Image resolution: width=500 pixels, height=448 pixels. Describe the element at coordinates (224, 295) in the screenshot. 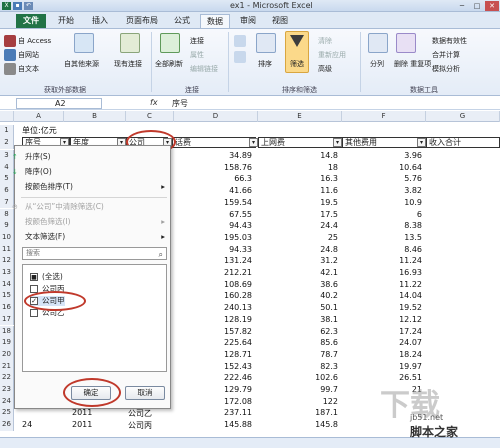

I see `table-cell: 160.28` at that location.